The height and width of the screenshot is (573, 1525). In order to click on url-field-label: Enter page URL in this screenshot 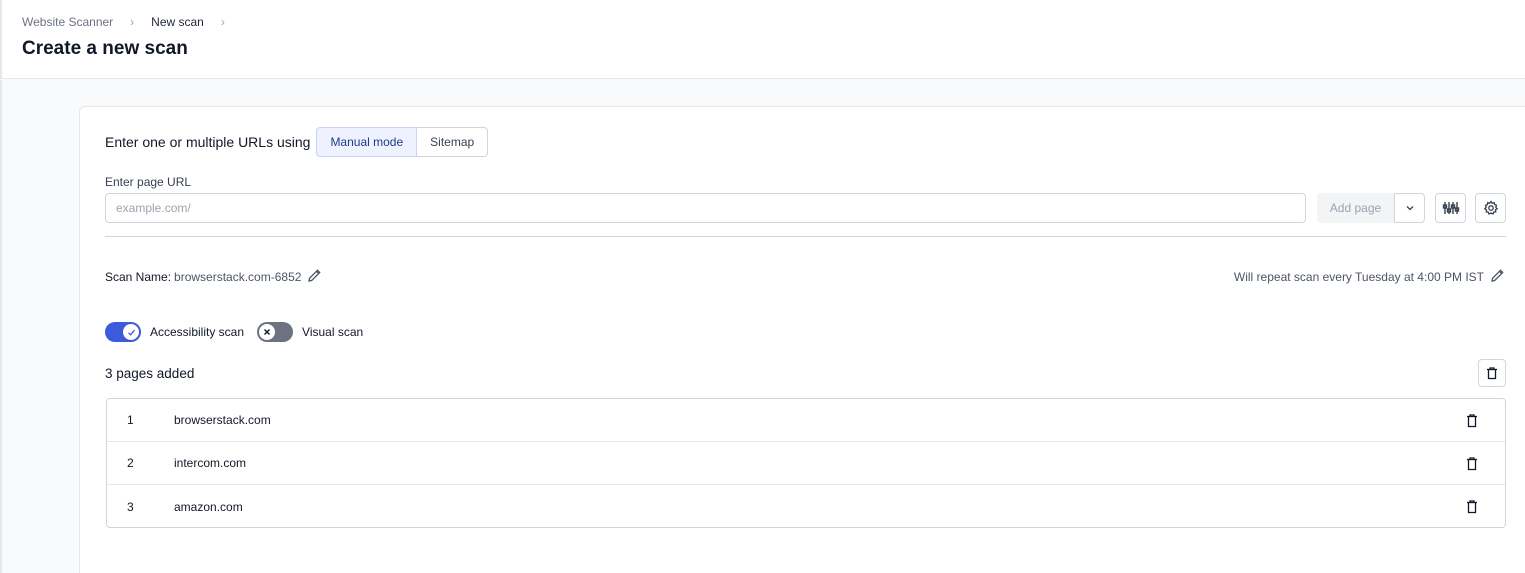, I will do `click(148, 182)`.